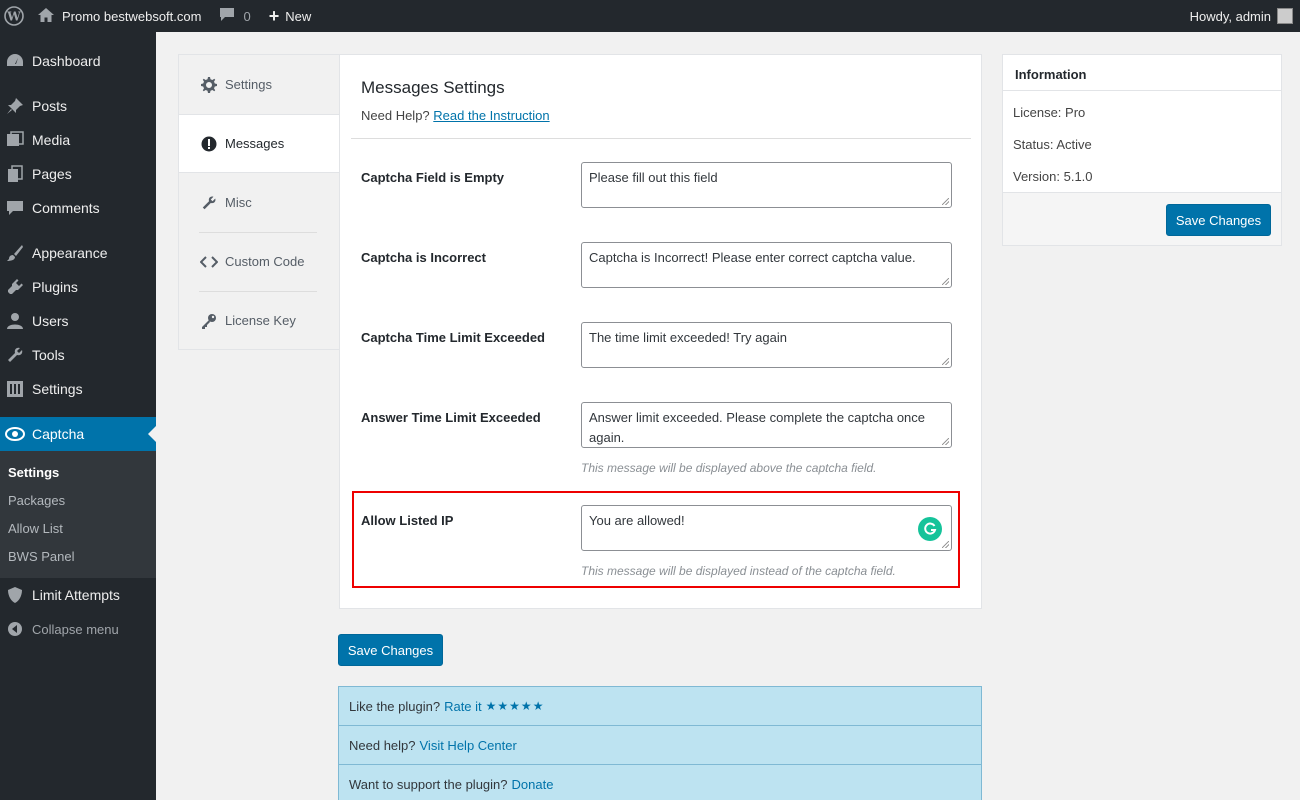  What do you see at coordinates (78, 595) in the screenshot?
I see `sidebar-item-limit-attempts: Limit Attempts` at bounding box center [78, 595].